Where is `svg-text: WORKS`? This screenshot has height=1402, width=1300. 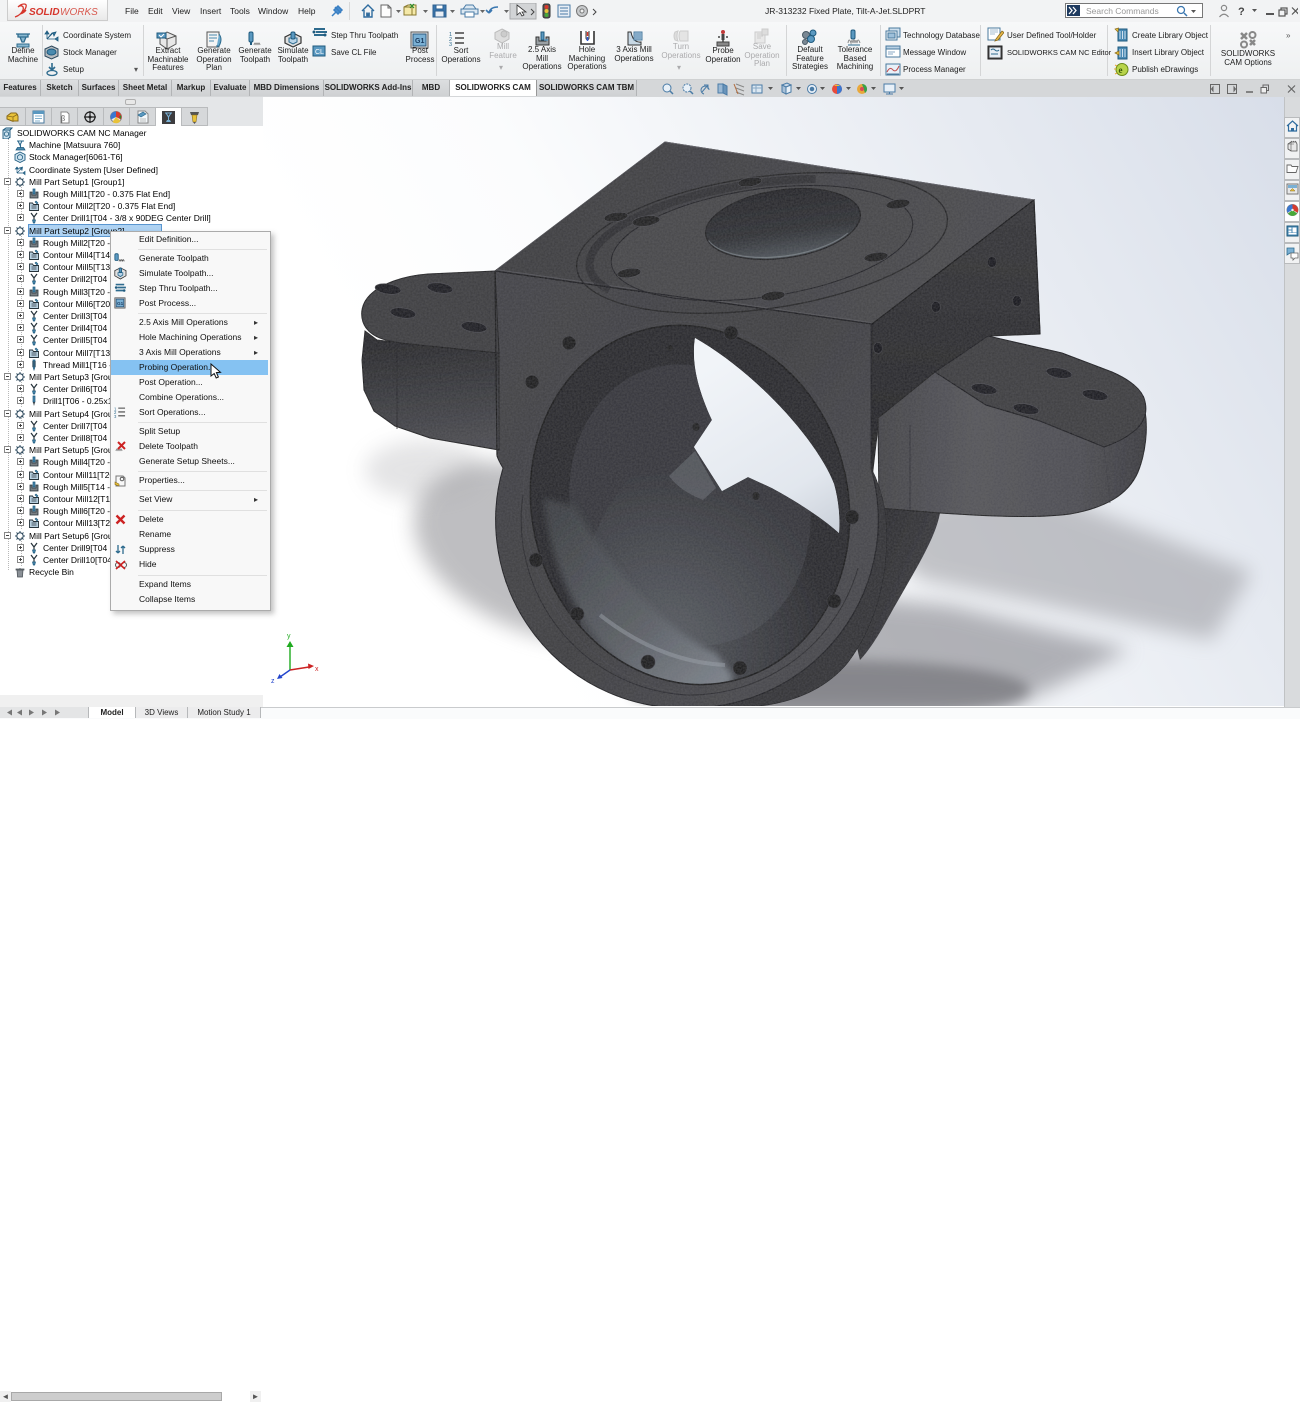
svg-text: WORKS is located at coordinates (79, 12).